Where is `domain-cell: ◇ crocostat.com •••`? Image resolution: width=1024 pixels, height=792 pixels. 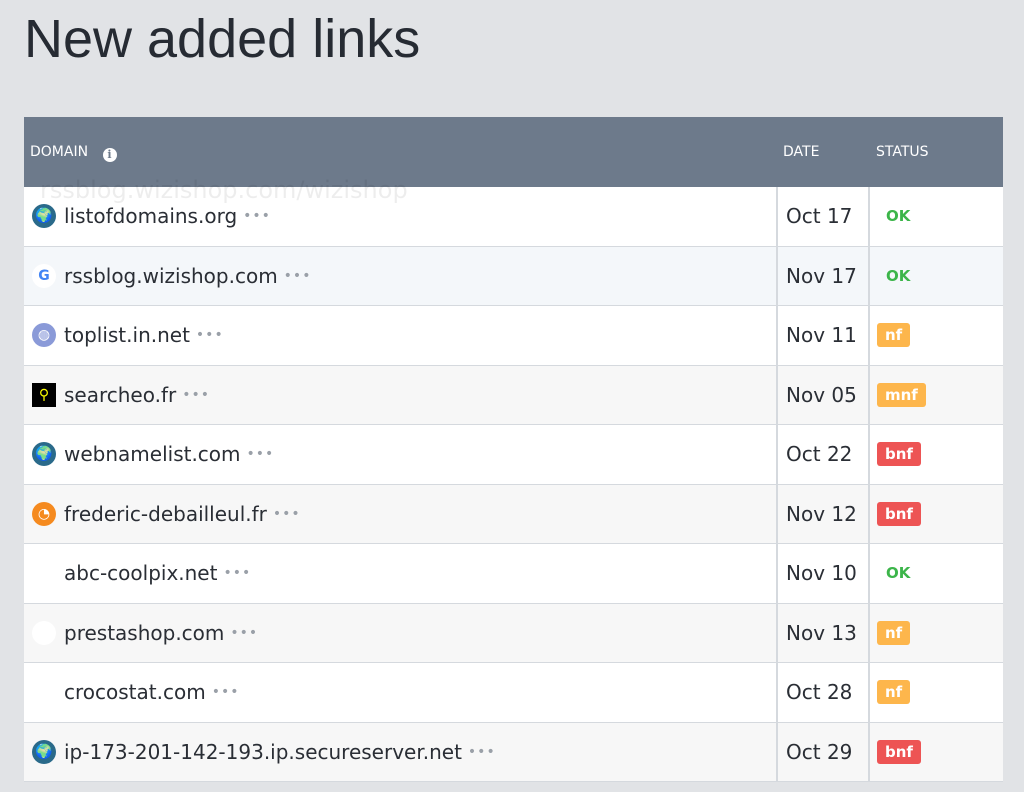
domain-cell: ◇ crocostat.com ••• is located at coordinates (401, 692).